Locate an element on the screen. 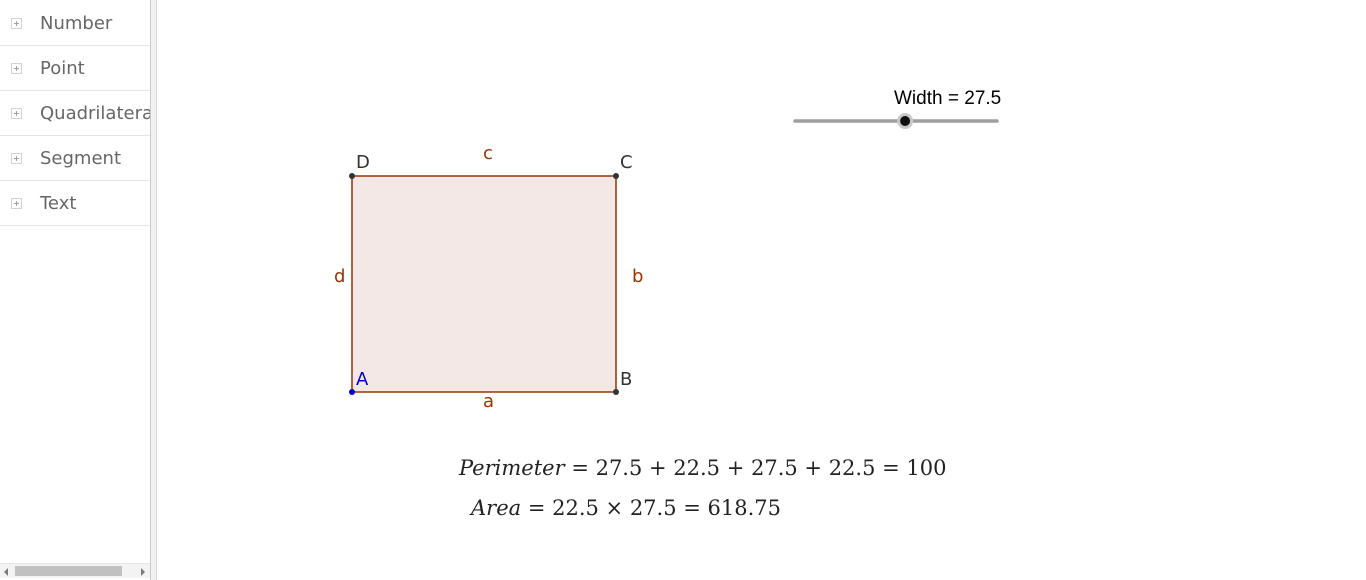  area-formula: Area = 22.5 × 27.5 = 618.75 is located at coordinates (626, 508).